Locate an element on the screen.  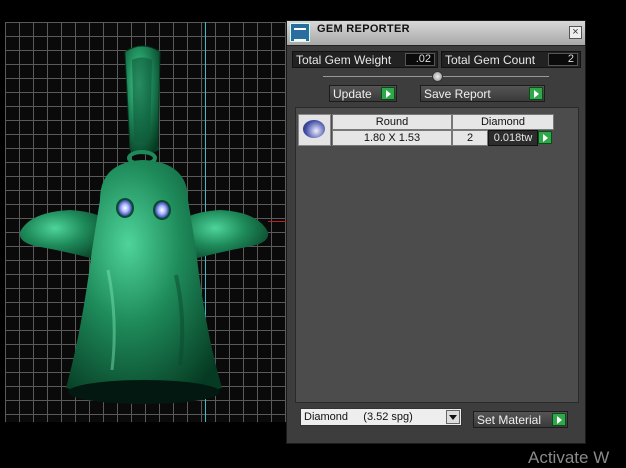
gem-reporter-icon is located at coordinates (300, 32).